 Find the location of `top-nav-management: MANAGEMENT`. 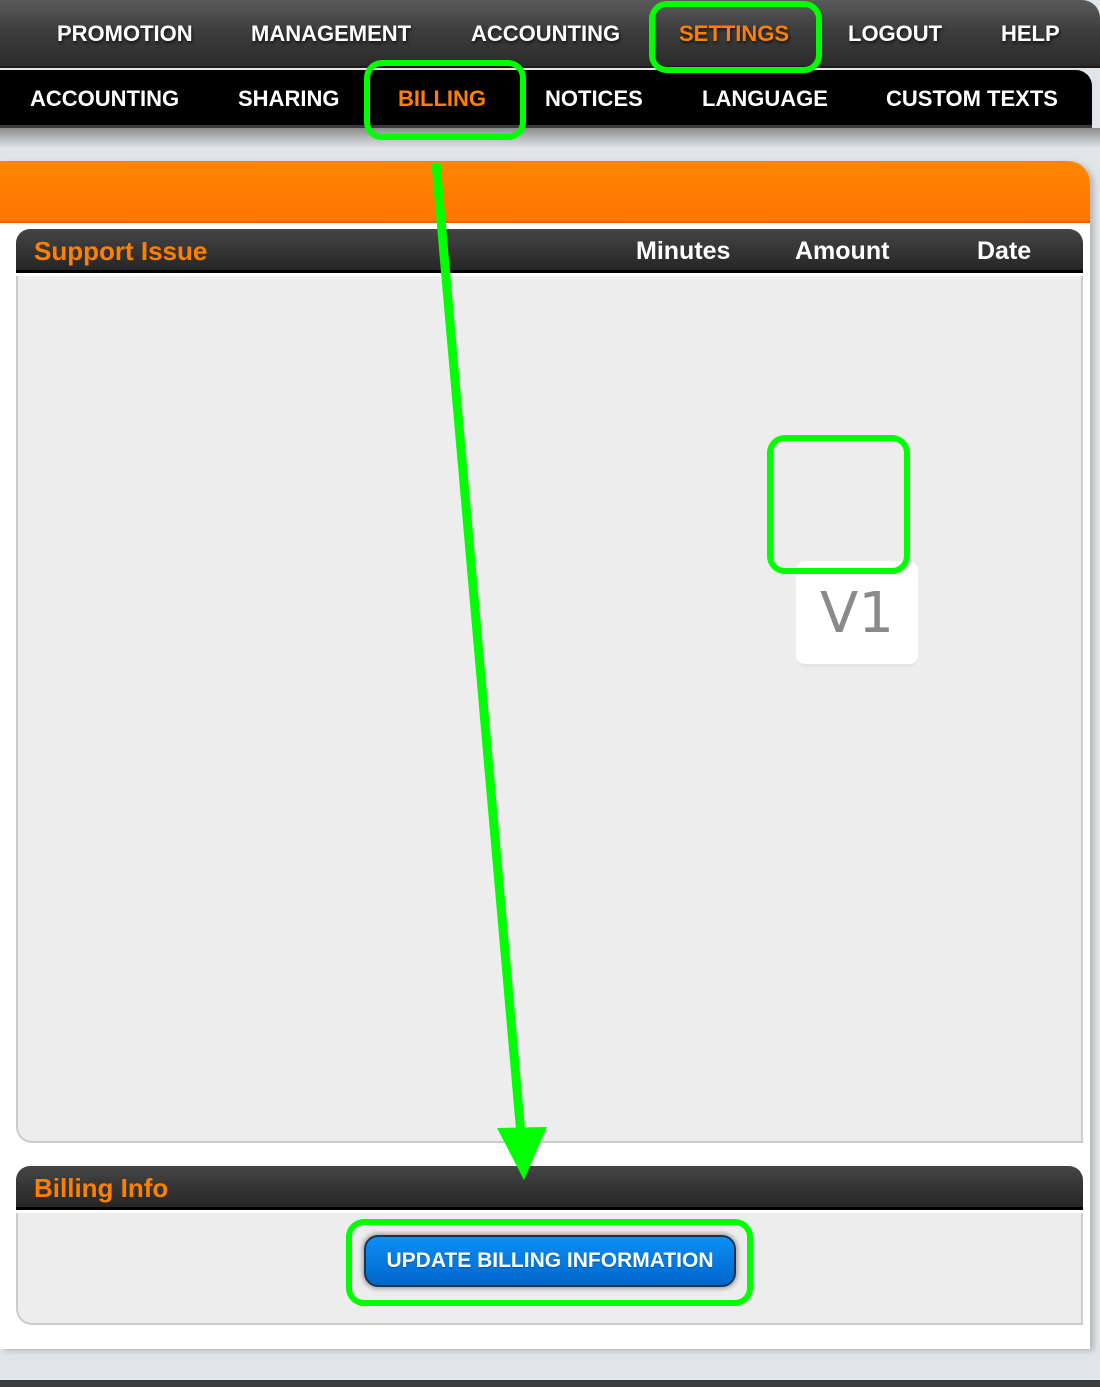

top-nav-management: MANAGEMENT is located at coordinates (331, 34).